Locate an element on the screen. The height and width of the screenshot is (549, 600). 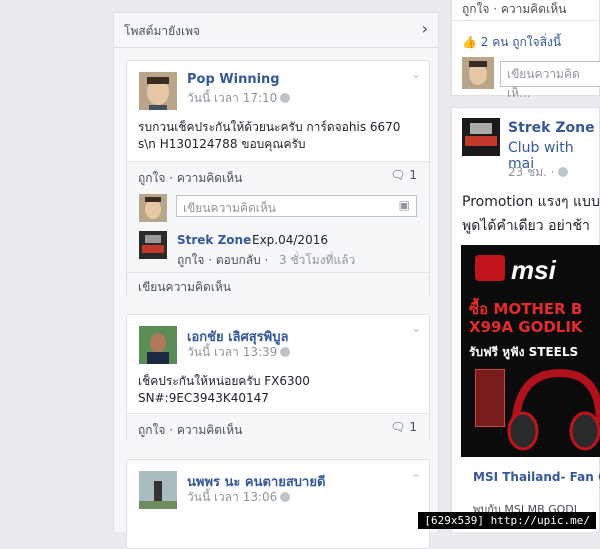
headset-image is located at coordinates (553, 409).